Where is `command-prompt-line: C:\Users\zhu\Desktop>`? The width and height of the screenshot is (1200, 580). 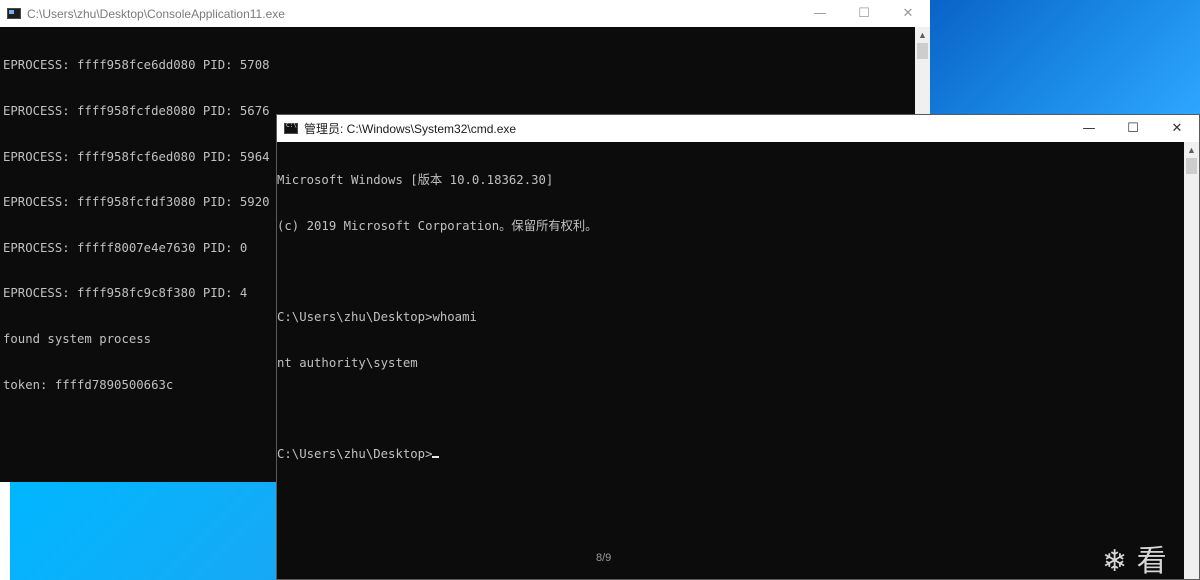 command-prompt-line: C:\Users\zhu\Desktop> is located at coordinates (437, 454).